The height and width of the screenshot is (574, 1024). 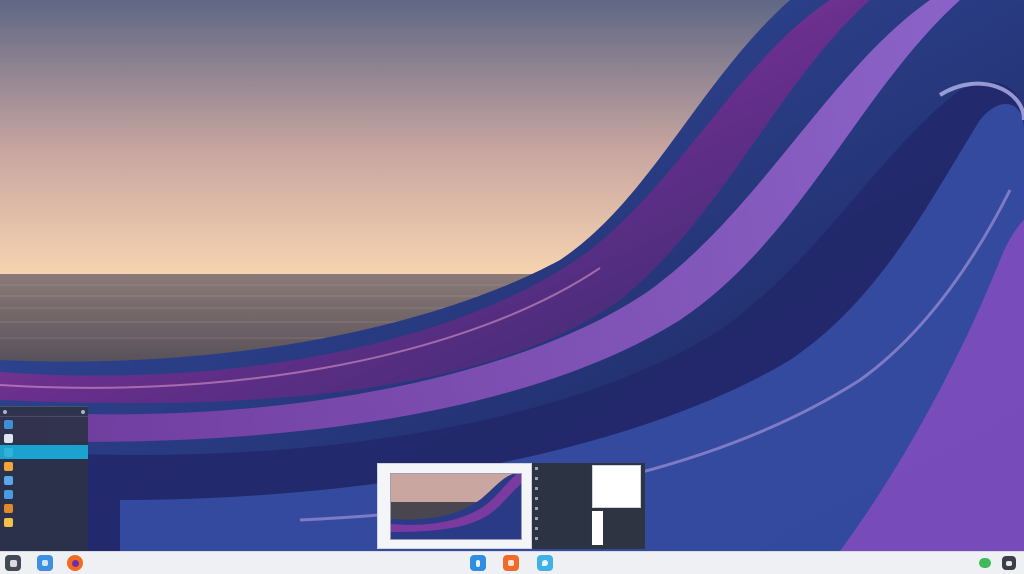 I want to click on location-pin-icon, so click(x=545, y=563).